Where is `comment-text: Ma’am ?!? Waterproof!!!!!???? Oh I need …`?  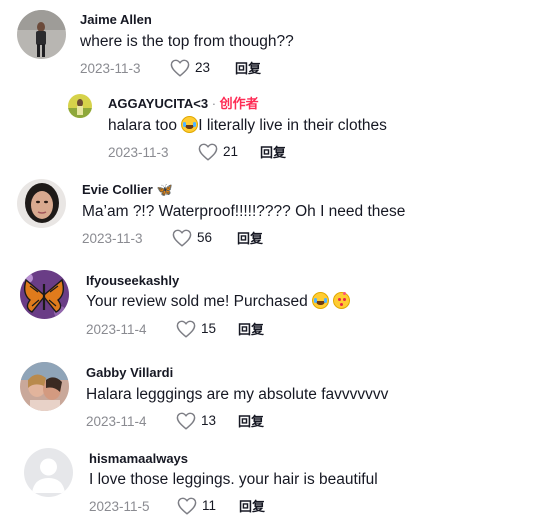 comment-text: Ma’am ?!? Waterproof!!!!!???? Oh I need … is located at coordinates (244, 211).